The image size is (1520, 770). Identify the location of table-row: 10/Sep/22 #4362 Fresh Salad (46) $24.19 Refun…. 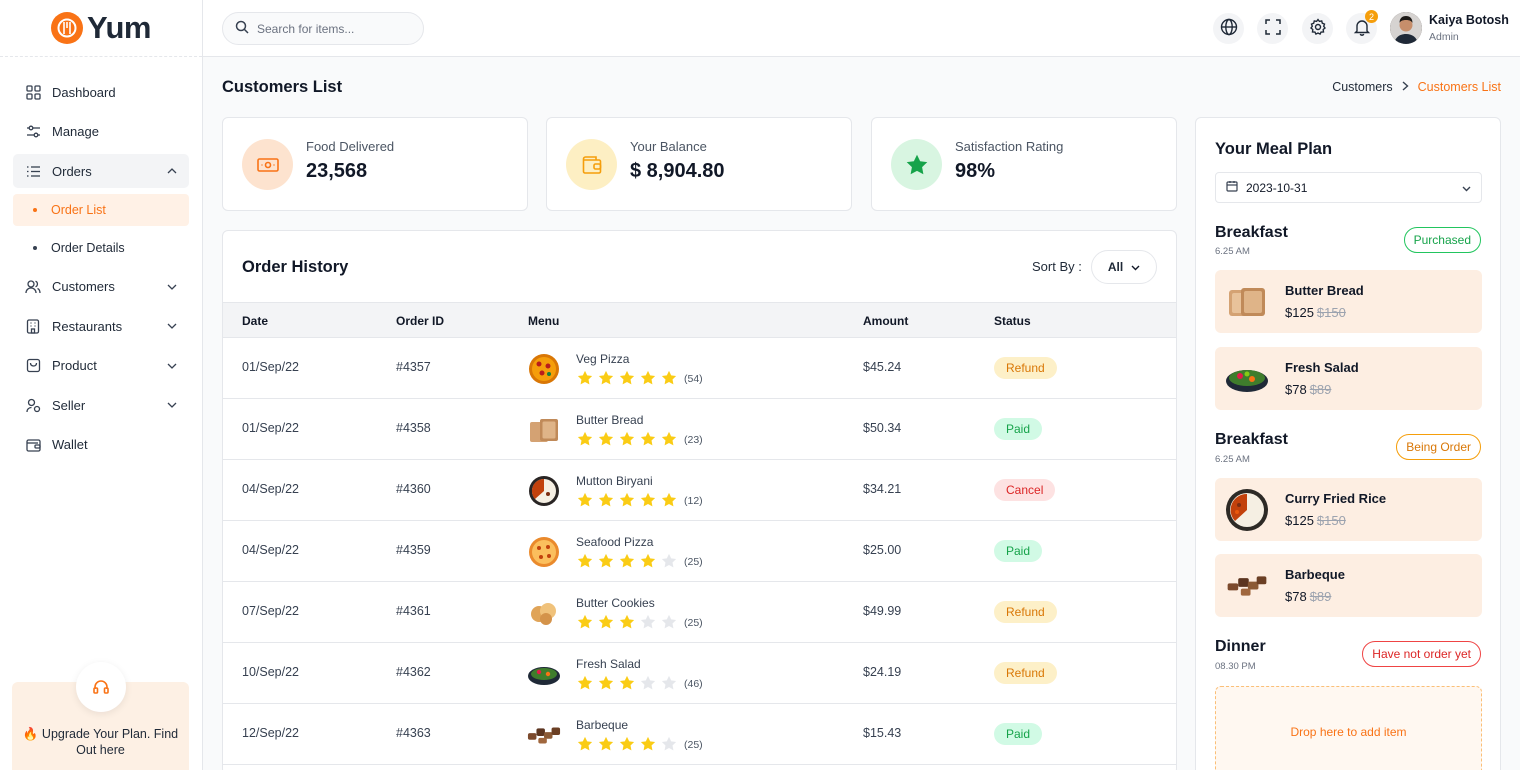
(699, 673).